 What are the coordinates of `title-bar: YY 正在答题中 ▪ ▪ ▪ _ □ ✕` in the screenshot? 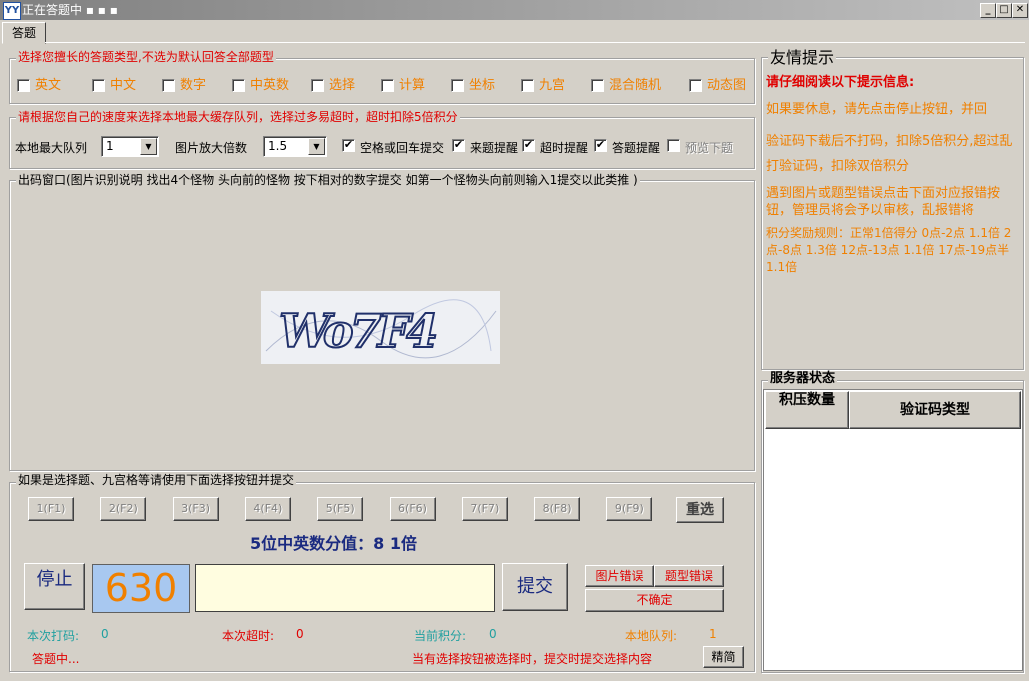 It's located at (514, 10).